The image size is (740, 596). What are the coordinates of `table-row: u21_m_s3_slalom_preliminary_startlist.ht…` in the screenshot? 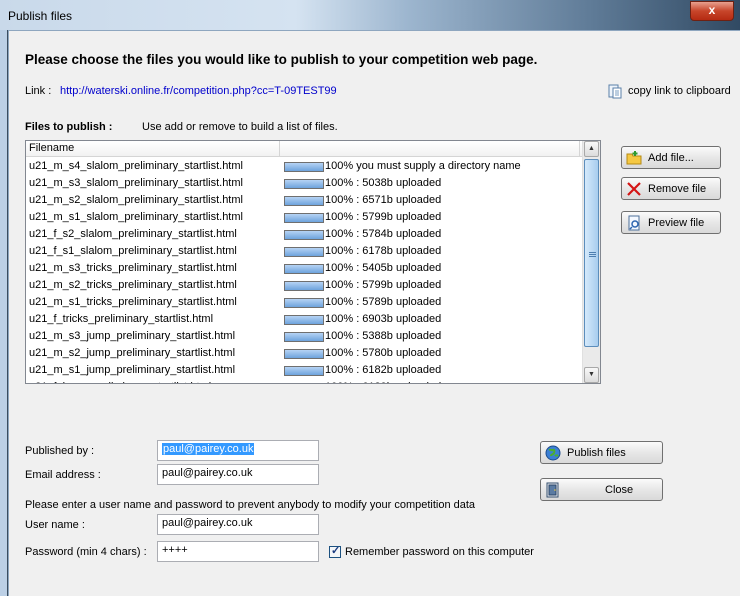 It's located at (304, 183).